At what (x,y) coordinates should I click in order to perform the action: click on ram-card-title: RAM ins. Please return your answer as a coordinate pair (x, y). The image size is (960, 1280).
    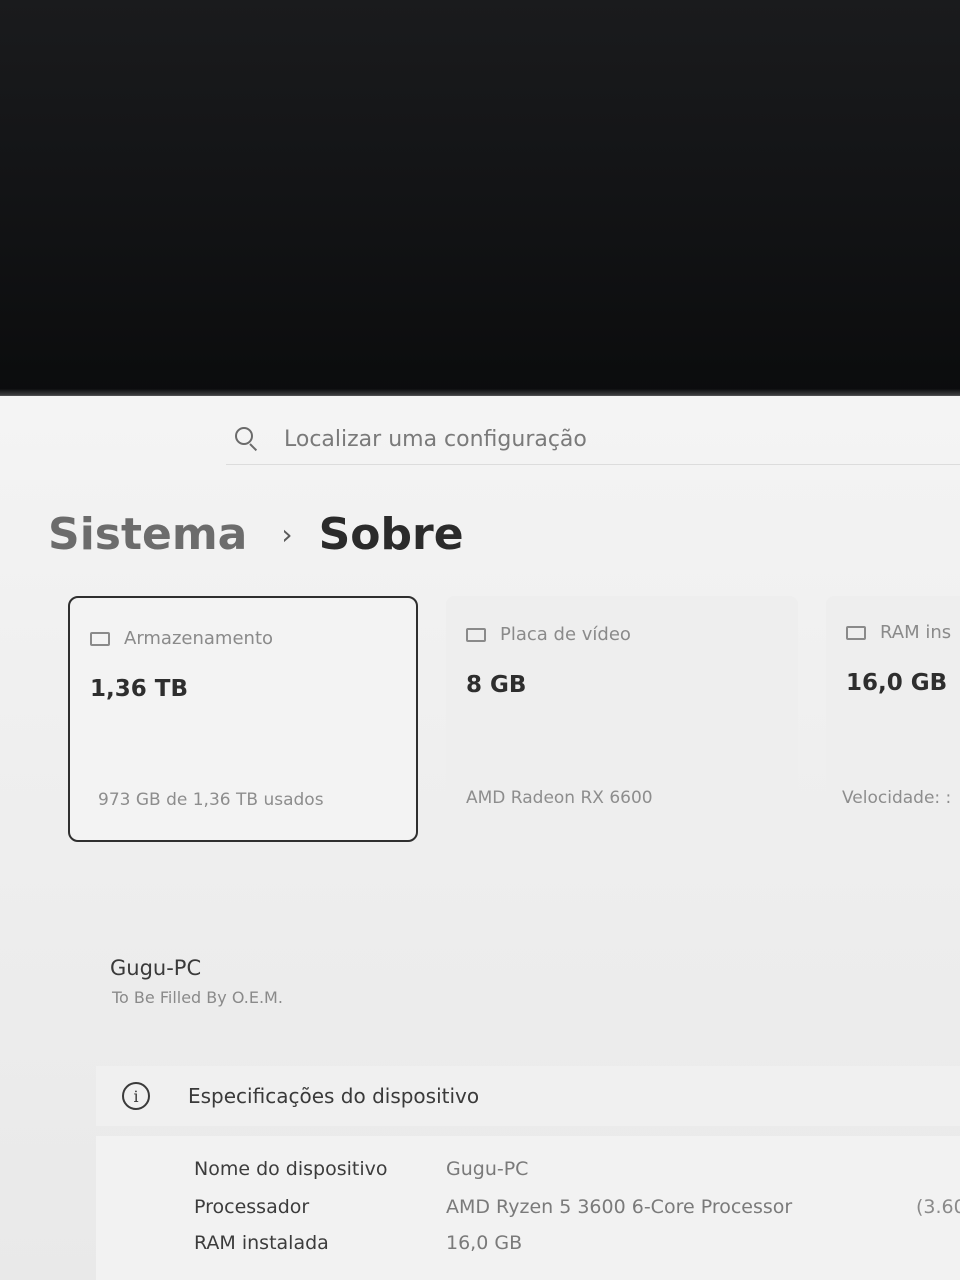
    Looking at the image, I should click on (916, 632).